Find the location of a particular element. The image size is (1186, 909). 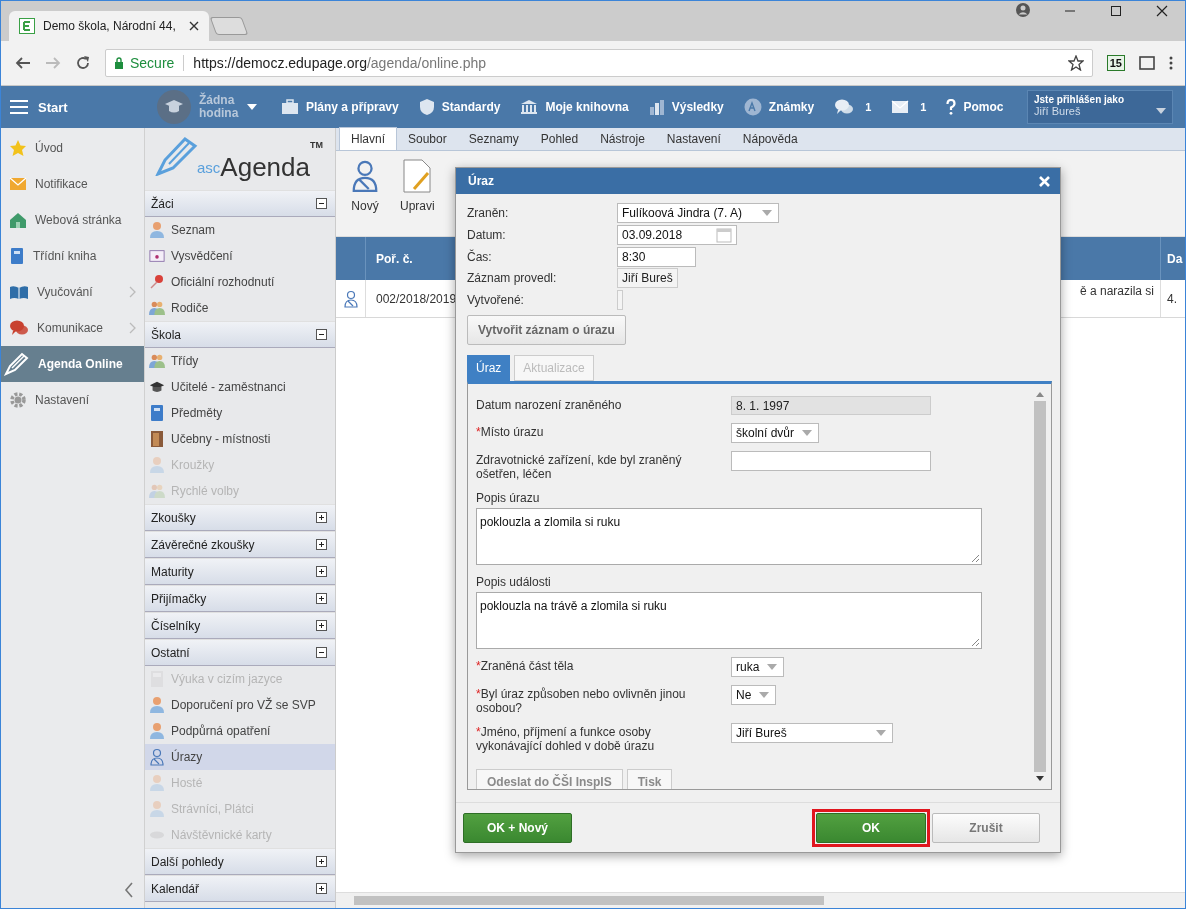

maximize-icon is located at coordinates (1116, 11).